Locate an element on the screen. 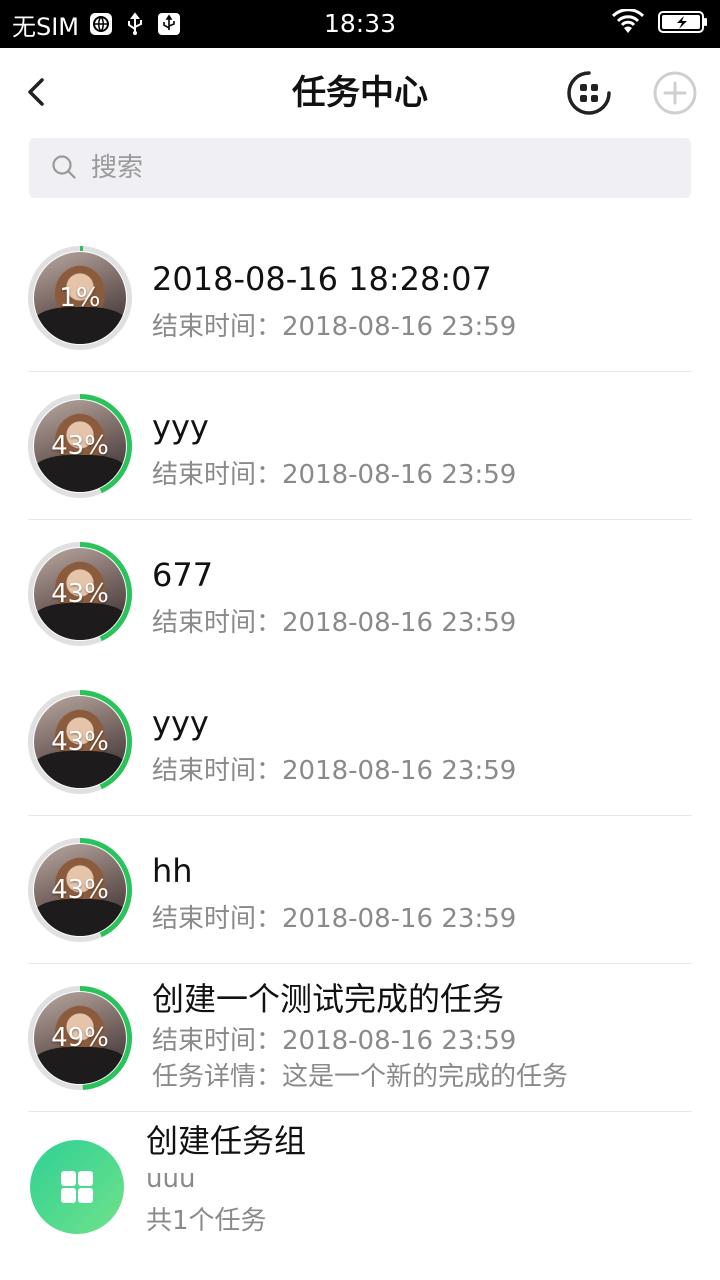 The height and width of the screenshot is (1280, 720). task-row: 43% hh 结束时间：2018-08-16 23:59 is located at coordinates (360, 890).